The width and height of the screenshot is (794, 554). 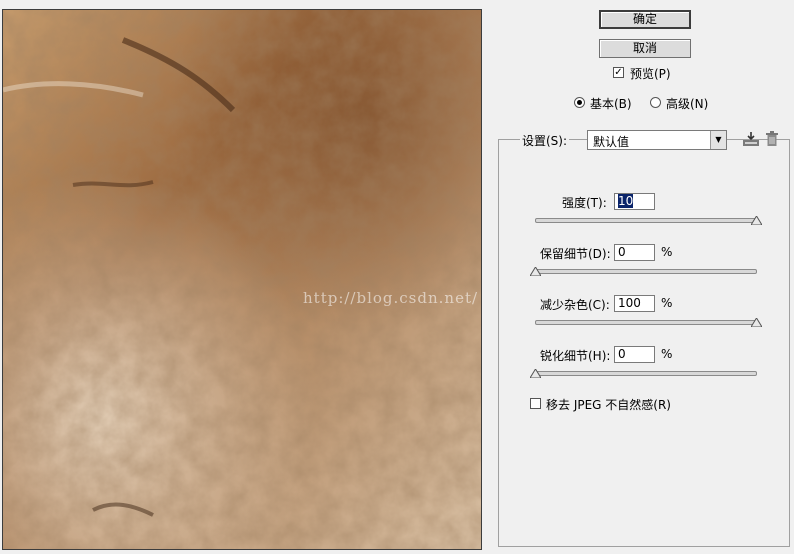 I want to click on strength-slider-thumb, so click(x=756, y=220).